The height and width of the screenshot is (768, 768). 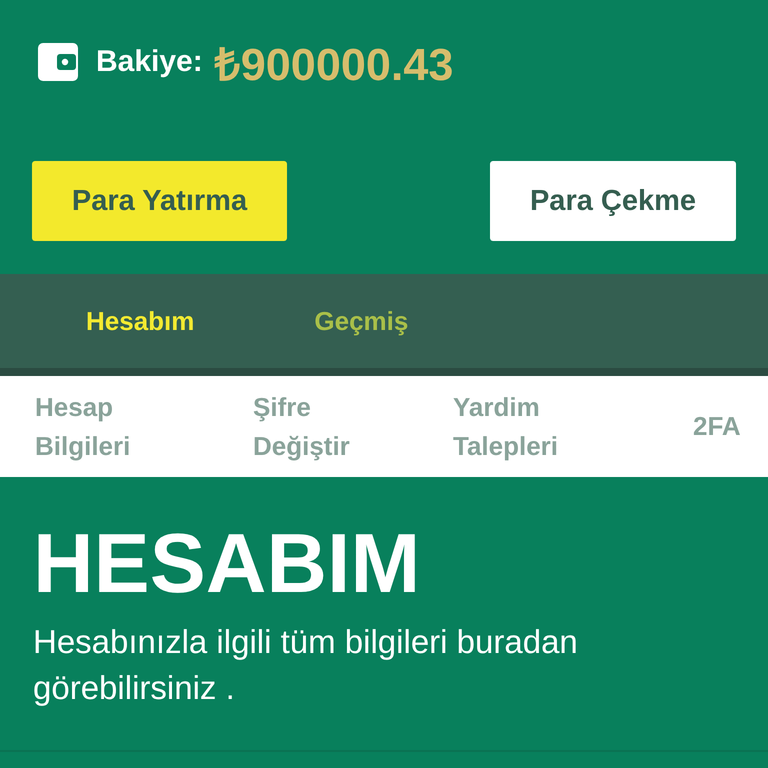 What do you see at coordinates (227, 563) in the screenshot?
I see `page-title: HESABIM` at bounding box center [227, 563].